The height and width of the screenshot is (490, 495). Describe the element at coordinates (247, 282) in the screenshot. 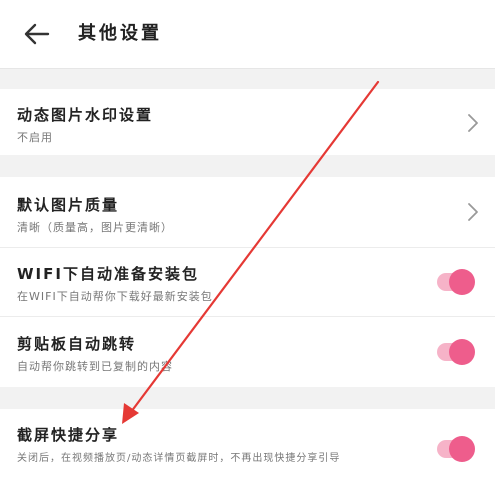

I see `setting-wifi-auto-download: WIFI下自动准备安装包 在WIFI下自动帮你下载好最新安装包` at that location.